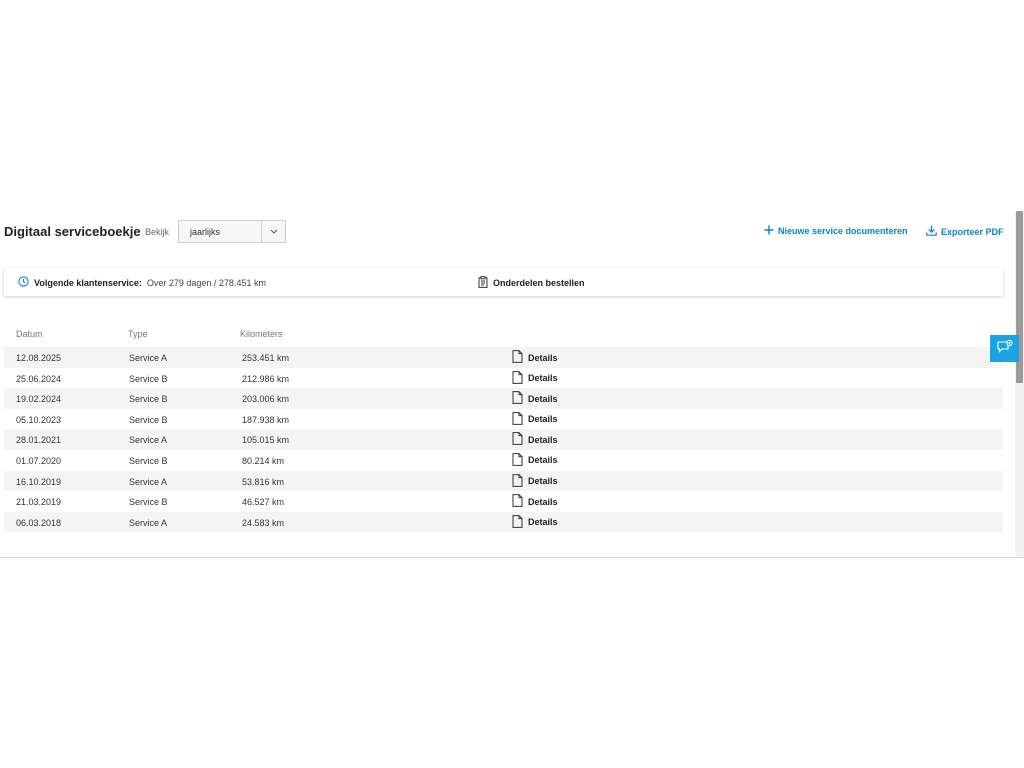  I want to click on table-row: 12.08.2025 Service A 253.451 km Details, so click(503, 357).